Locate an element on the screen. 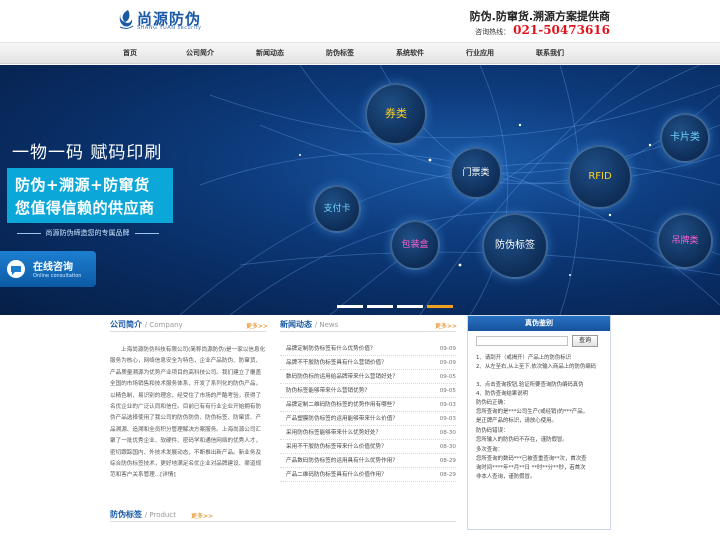 The width and height of the screenshot is (720, 540). slide-dot-4-active is located at coordinates (440, 306).